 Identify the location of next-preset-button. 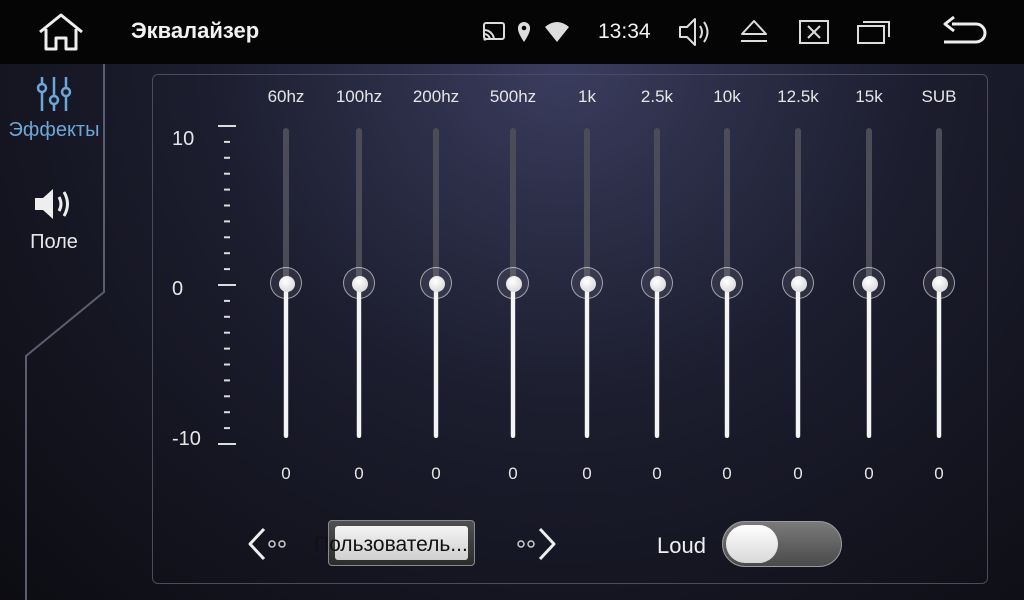
(536, 544).